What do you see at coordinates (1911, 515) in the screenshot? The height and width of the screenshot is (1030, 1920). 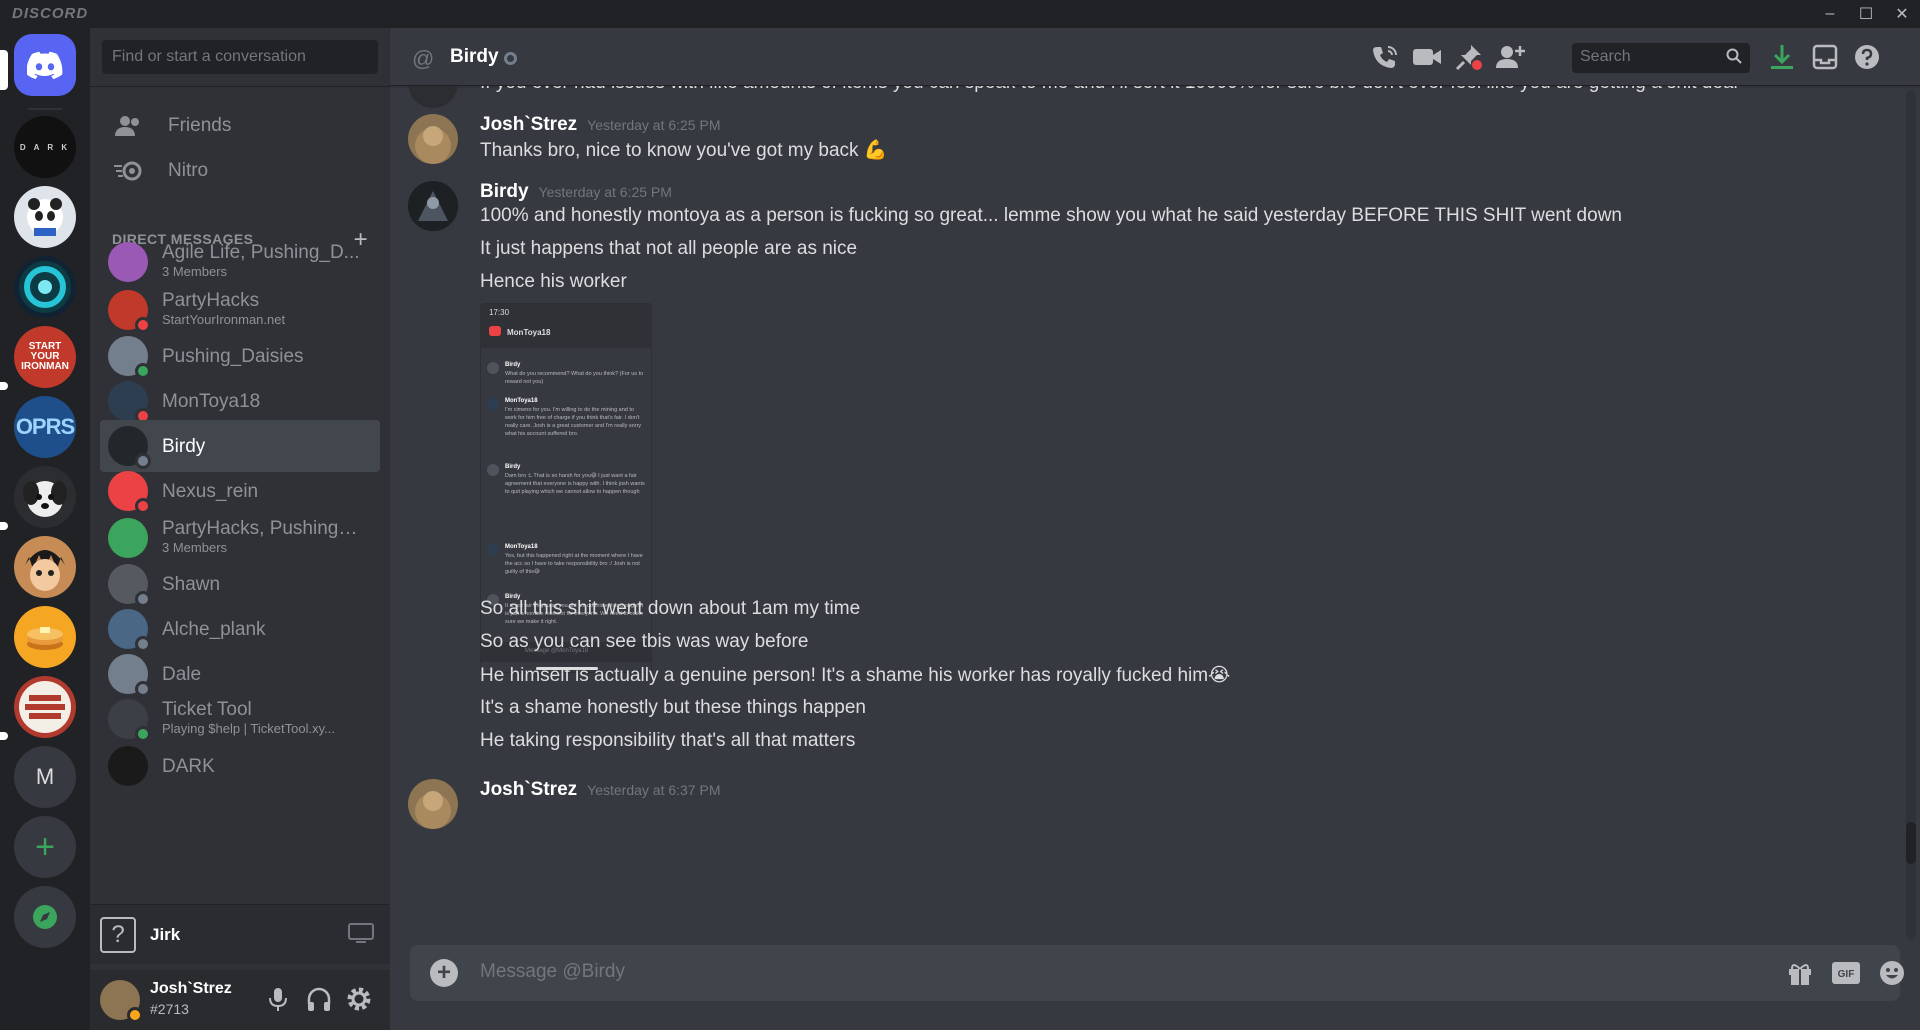 I see `scrollbar-track` at bounding box center [1911, 515].